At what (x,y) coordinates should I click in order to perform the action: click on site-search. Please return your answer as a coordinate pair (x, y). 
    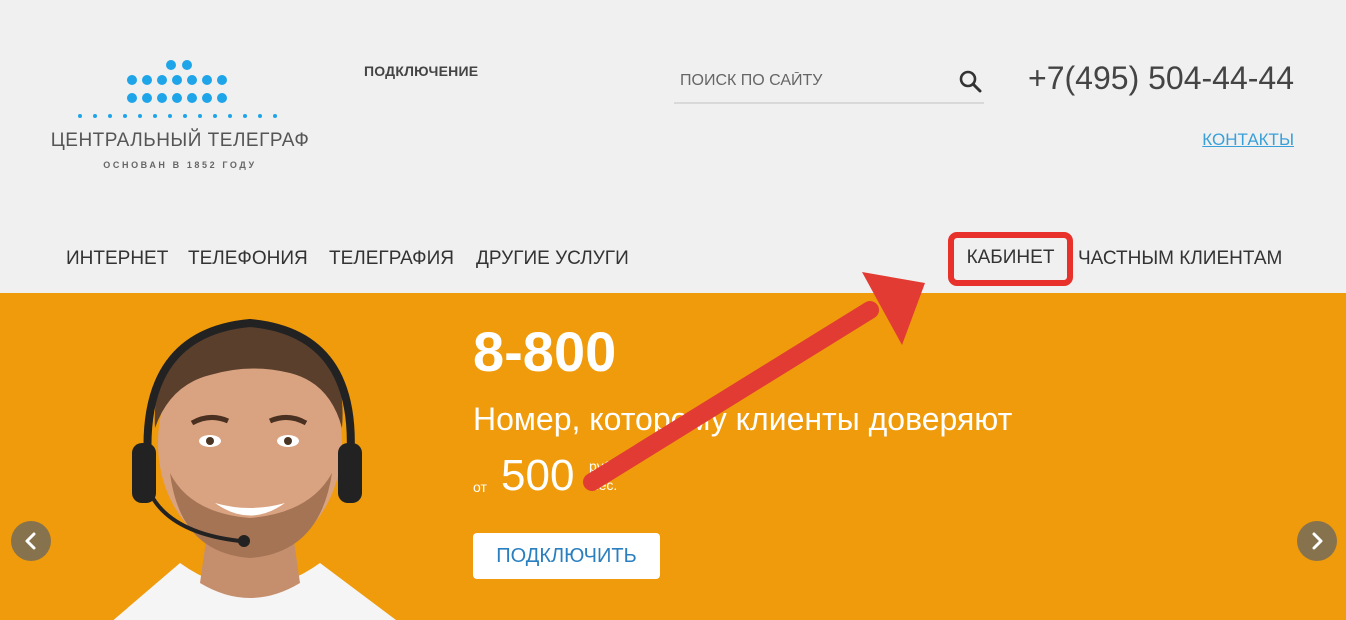
    Looking at the image, I should click on (829, 82).